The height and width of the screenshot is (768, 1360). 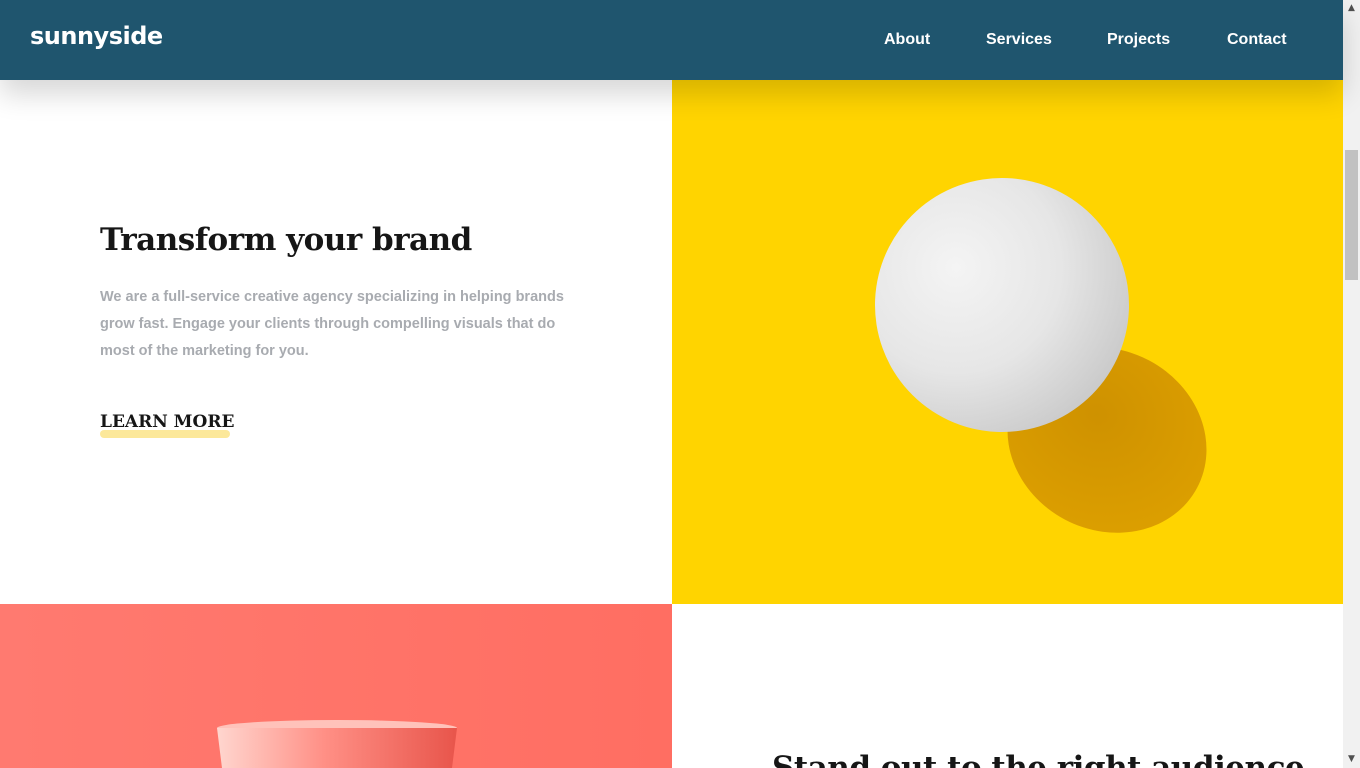 What do you see at coordinates (907, 40) in the screenshot?
I see `nav-link-about: About` at bounding box center [907, 40].